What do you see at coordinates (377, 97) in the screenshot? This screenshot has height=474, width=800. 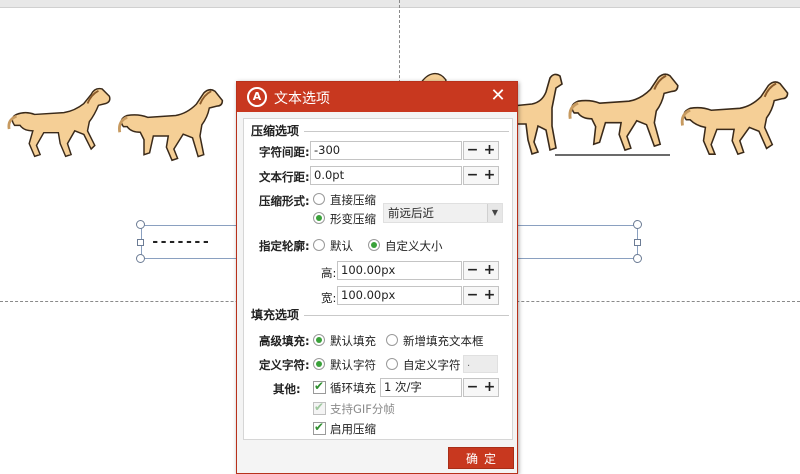 I see `dialog-titlebar: A 文本选项 ✕` at bounding box center [377, 97].